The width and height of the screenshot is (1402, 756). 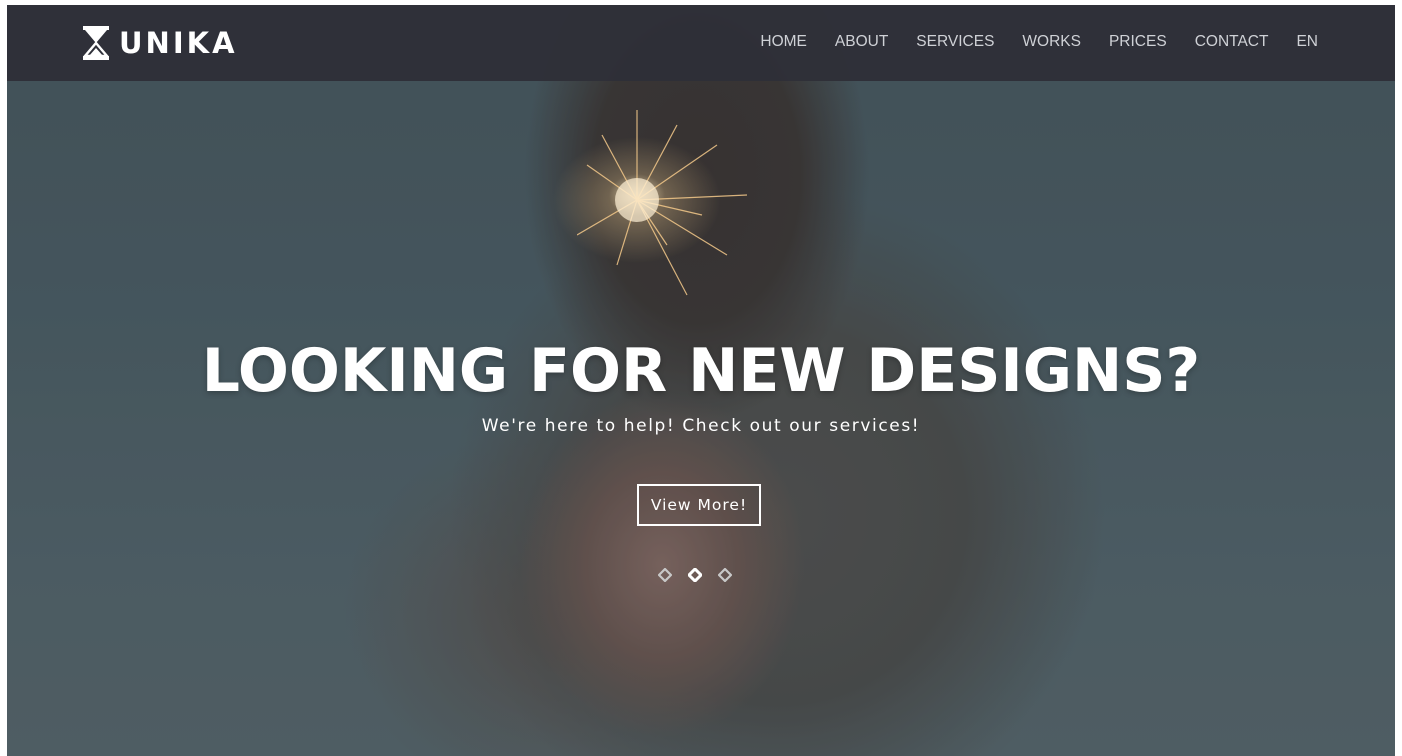 What do you see at coordinates (1307, 42) in the screenshot?
I see `language-switch: EN` at bounding box center [1307, 42].